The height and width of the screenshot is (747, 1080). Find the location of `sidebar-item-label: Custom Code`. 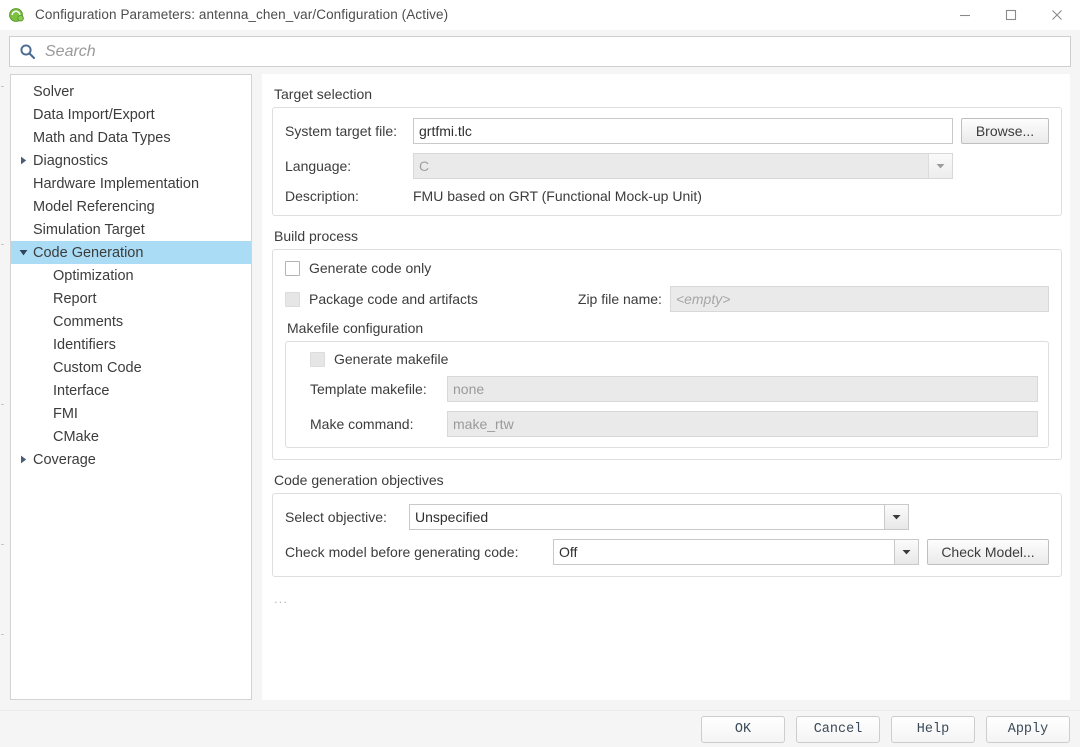

sidebar-item-label: Custom Code is located at coordinates (97, 367).